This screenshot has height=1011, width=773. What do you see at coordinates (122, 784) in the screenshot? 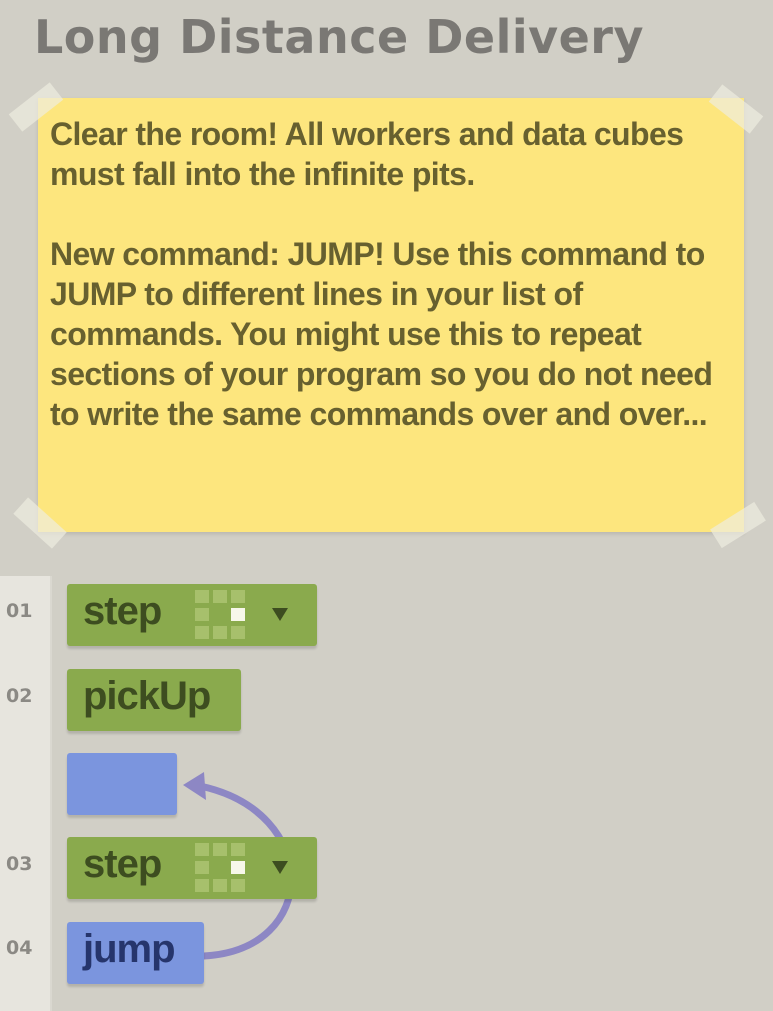
I see `jump-target-marker` at bounding box center [122, 784].